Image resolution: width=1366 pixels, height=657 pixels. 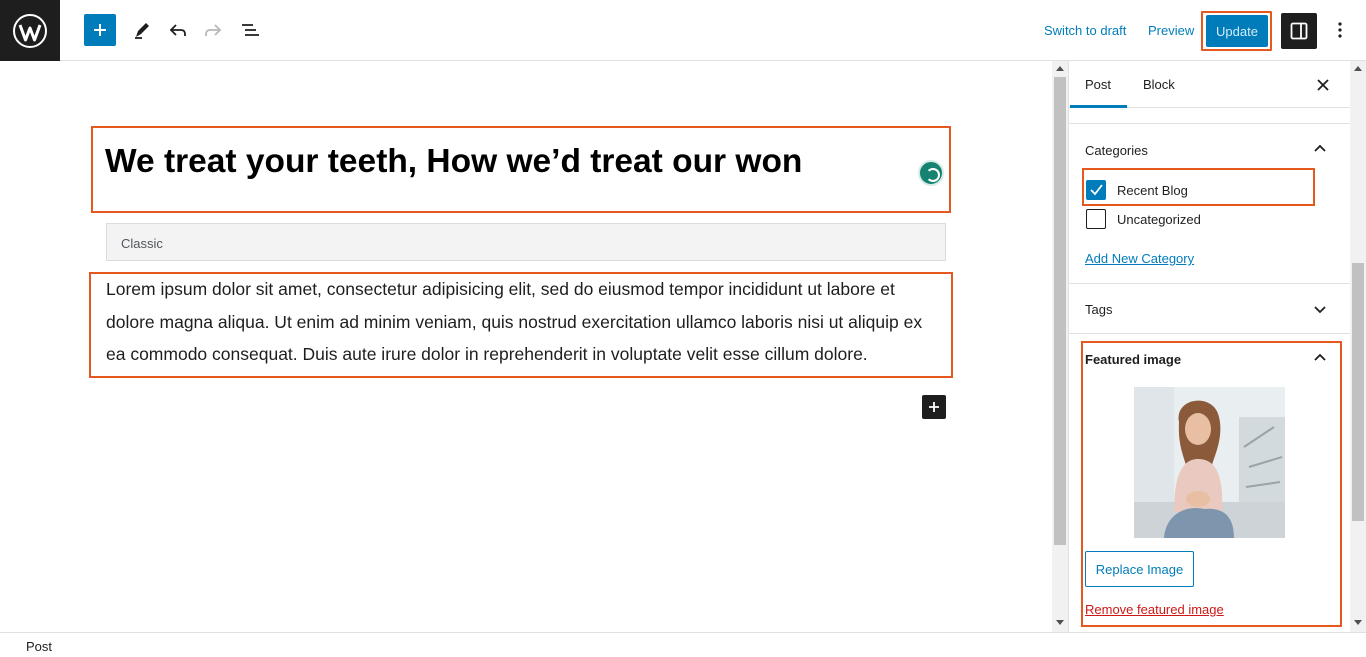 I want to click on active-tab-indicator, so click(x=1098, y=106).